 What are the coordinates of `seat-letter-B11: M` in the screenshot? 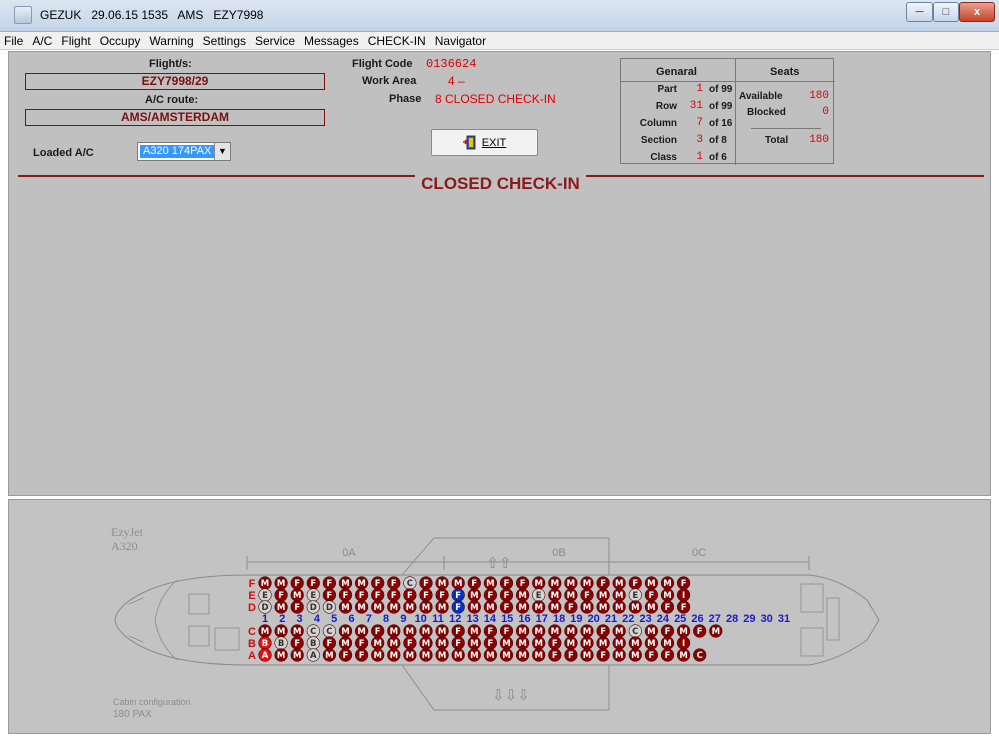 It's located at (426, 644).